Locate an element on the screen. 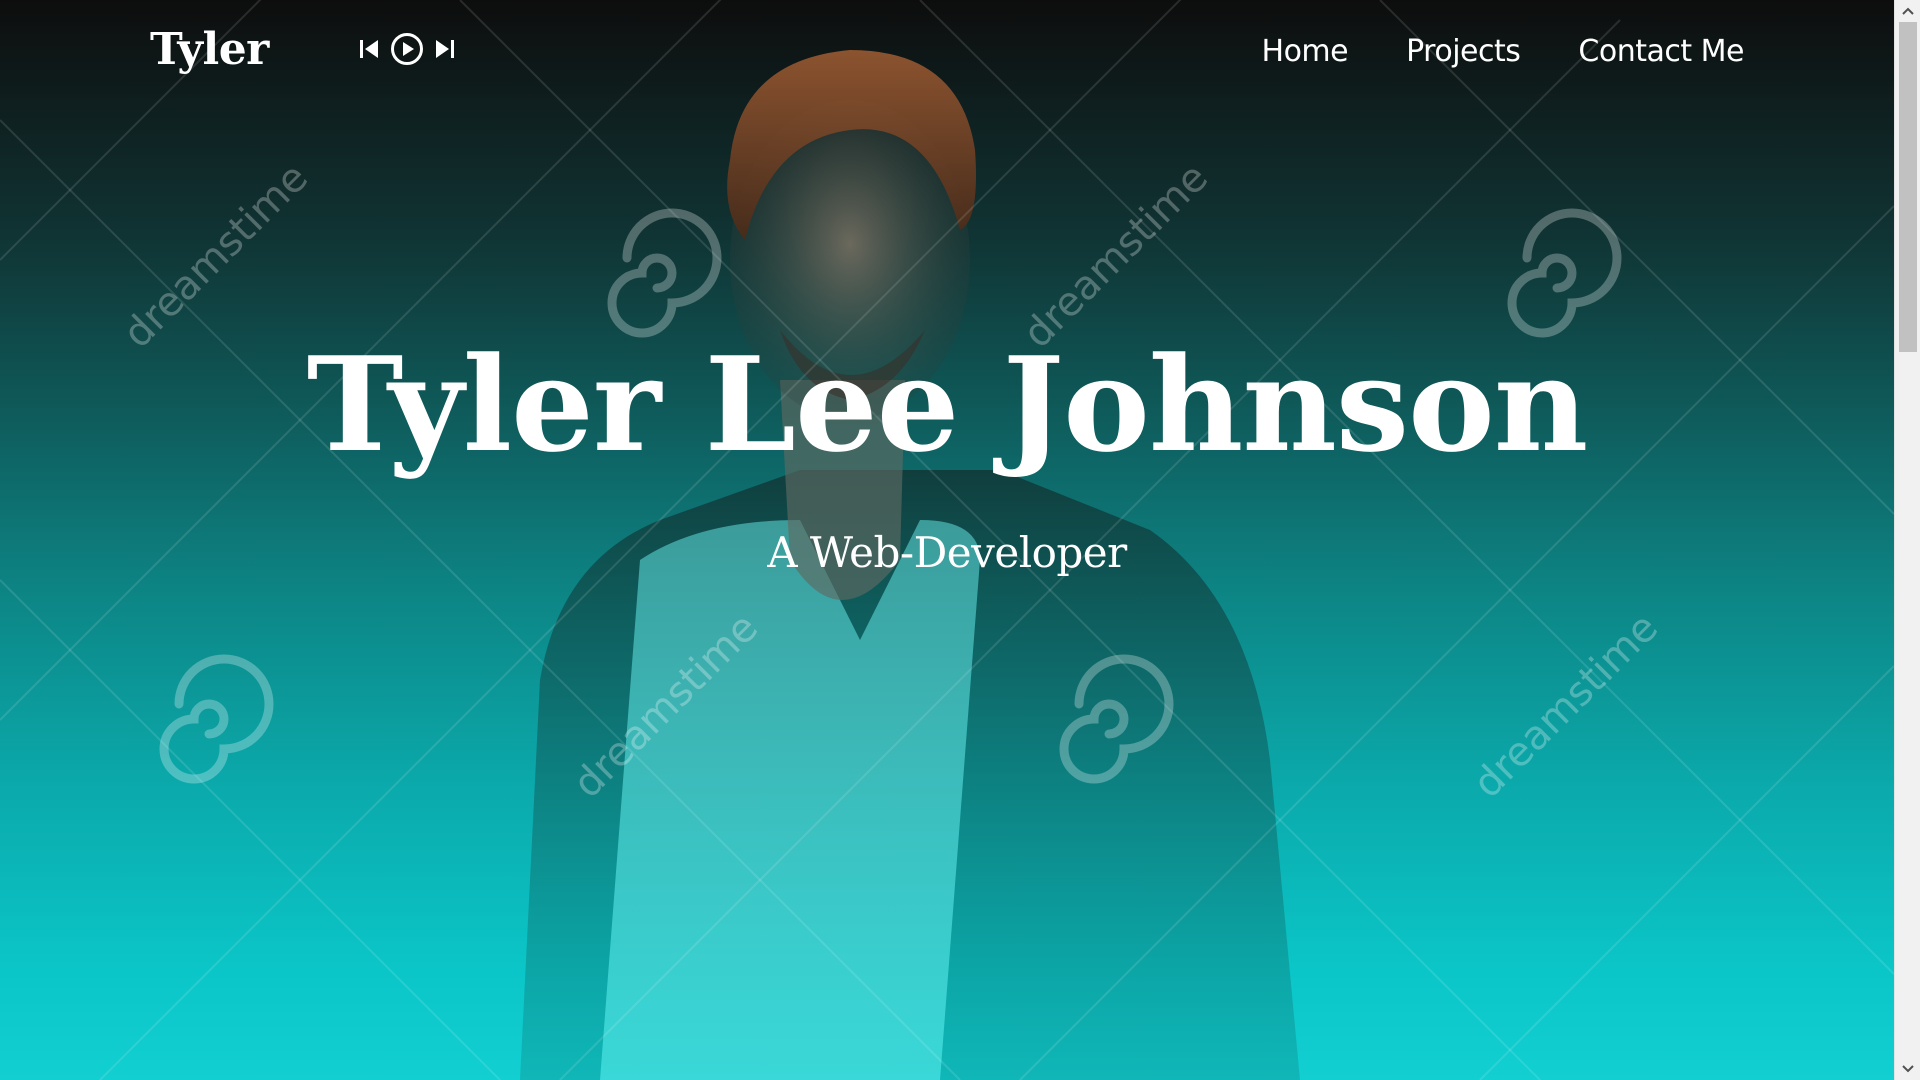 The width and height of the screenshot is (1920, 1080). nav-link-projects: Projects is located at coordinates (1463, 51).